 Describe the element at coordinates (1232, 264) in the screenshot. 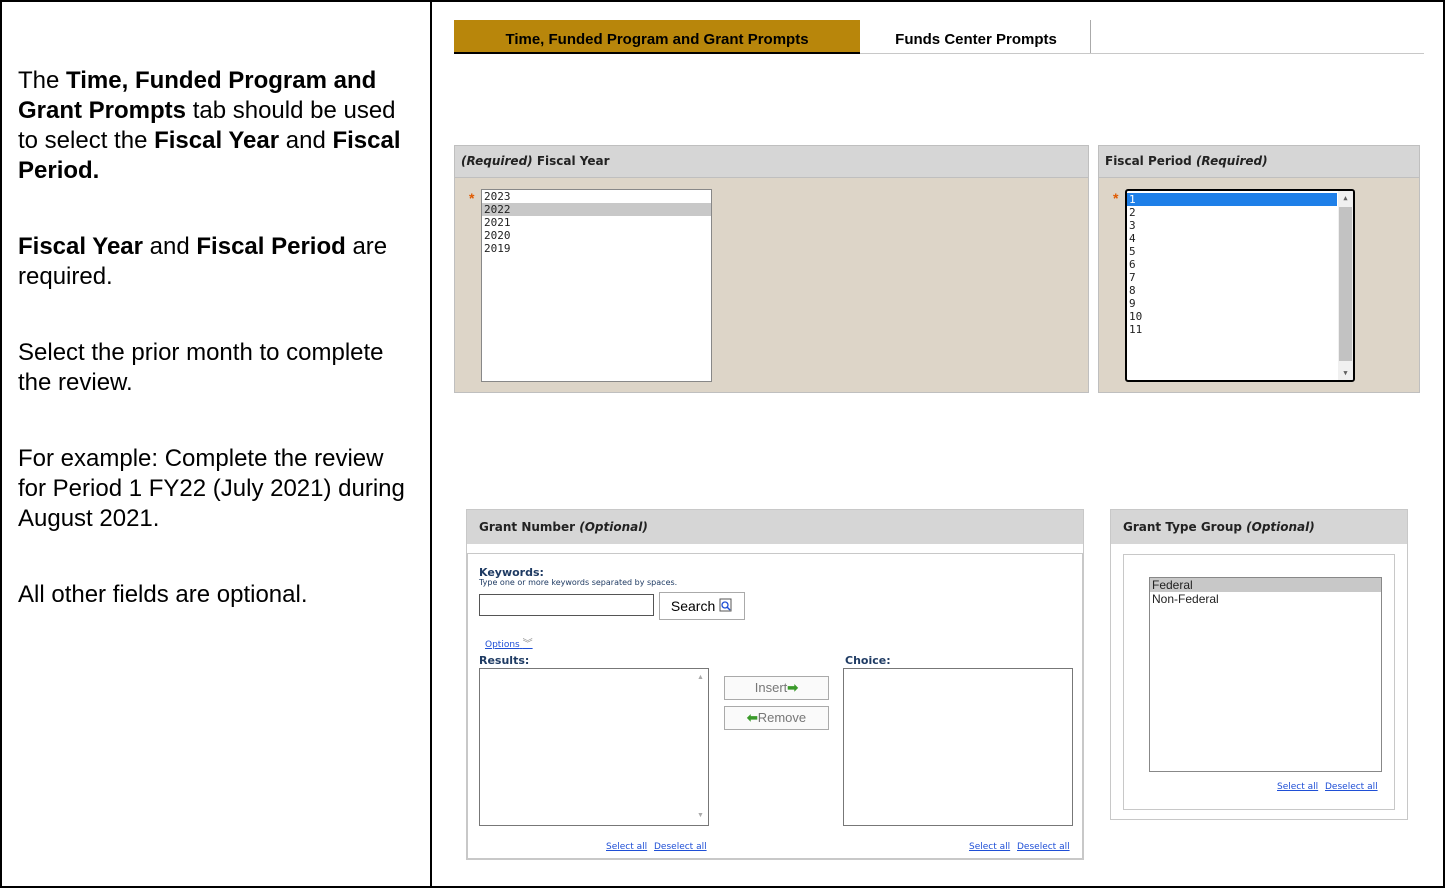

I see `list-option: 6` at that location.